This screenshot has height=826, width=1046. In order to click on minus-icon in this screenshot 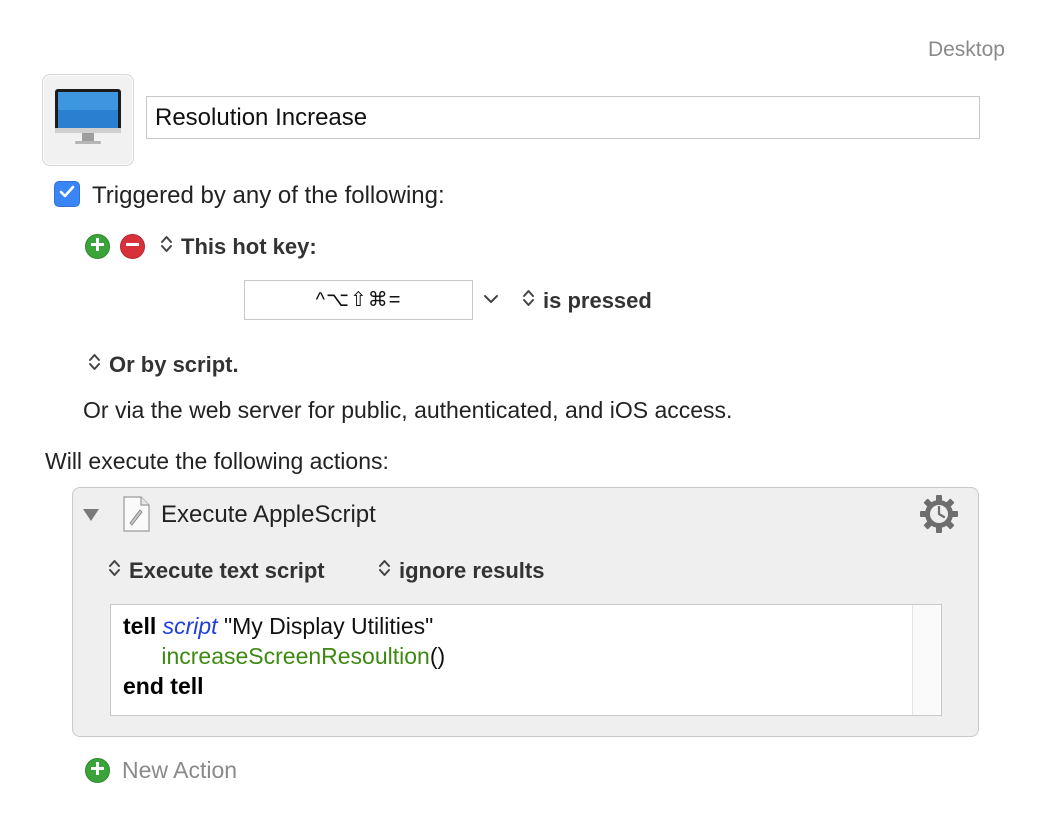, I will do `click(132, 247)`.